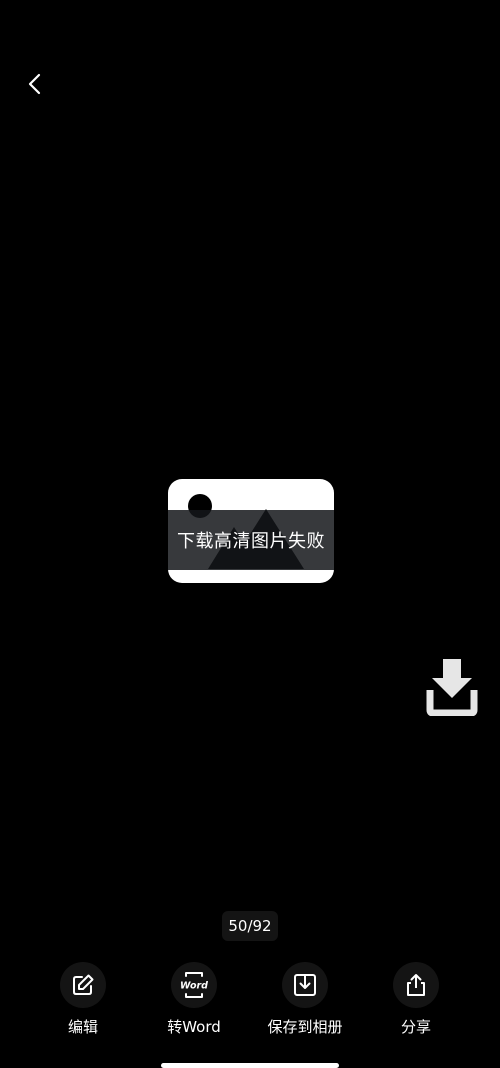  I want to click on word-icon-badge: Word, so click(194, 986).